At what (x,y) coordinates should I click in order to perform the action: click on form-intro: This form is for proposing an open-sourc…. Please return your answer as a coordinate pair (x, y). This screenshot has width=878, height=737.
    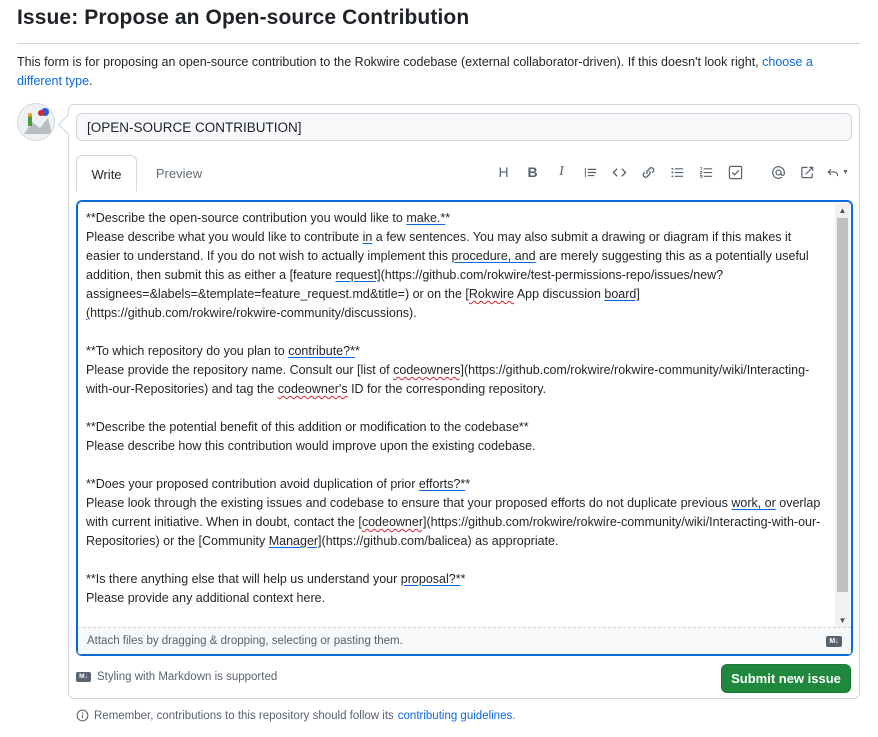
    Looking at the image, I should click on (427, 72).